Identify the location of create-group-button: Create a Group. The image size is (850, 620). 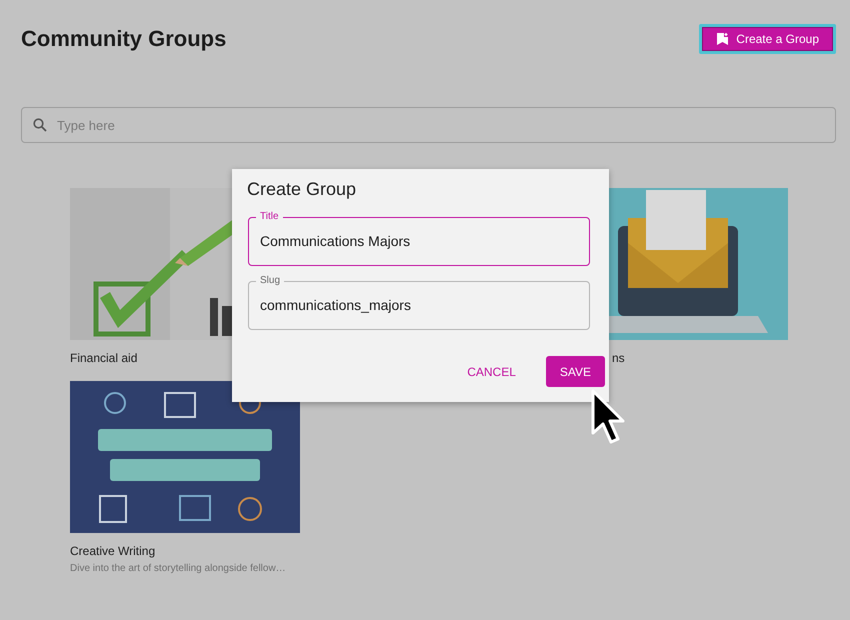
(767, 39).